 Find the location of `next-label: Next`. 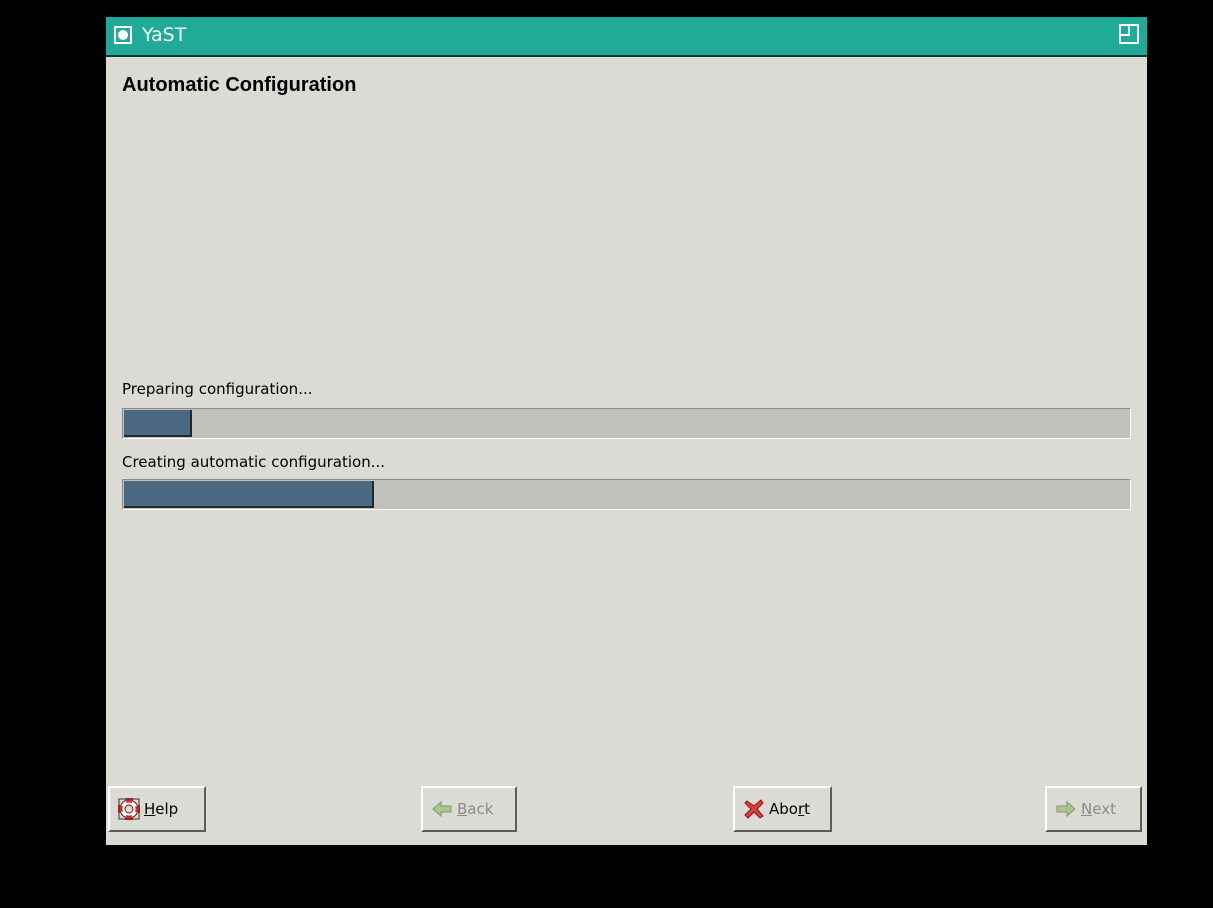

next-label: Next is located at coordinates (1098, 809).